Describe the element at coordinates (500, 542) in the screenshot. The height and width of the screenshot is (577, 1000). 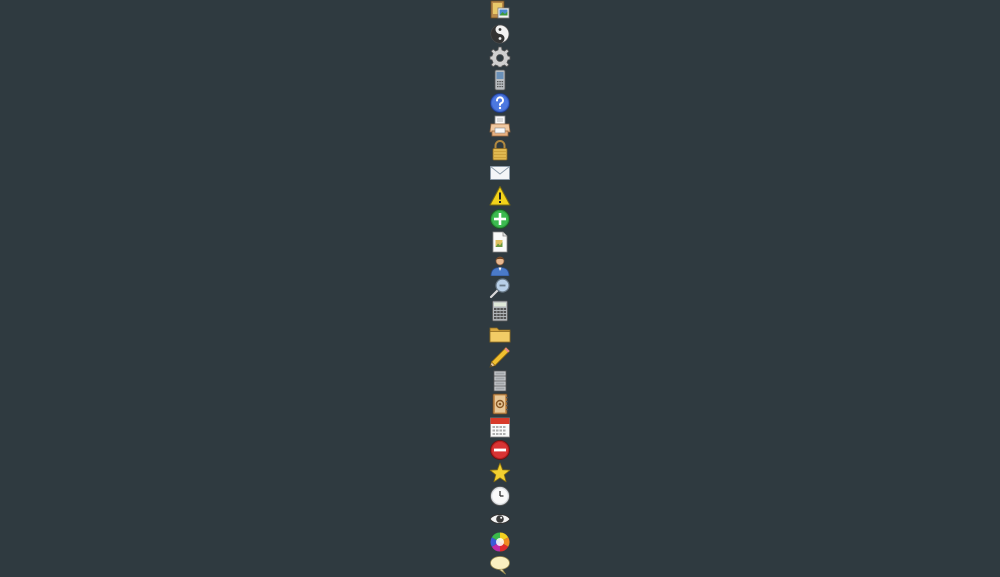
I see `color-wheel-icon` at that location.